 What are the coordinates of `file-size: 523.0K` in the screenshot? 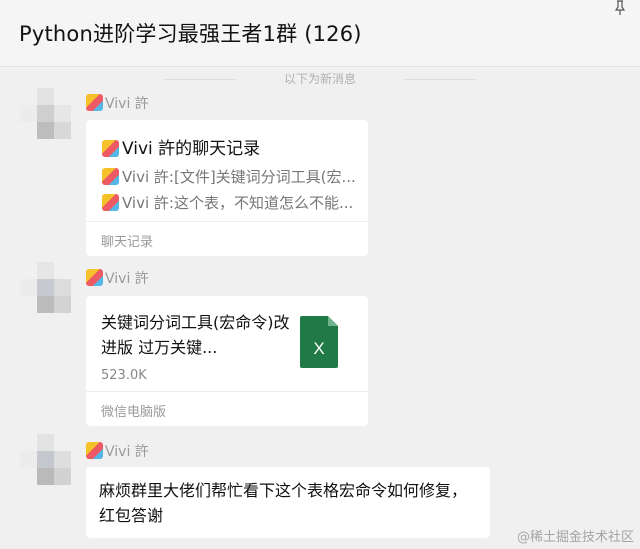 It's located at (124, 375).